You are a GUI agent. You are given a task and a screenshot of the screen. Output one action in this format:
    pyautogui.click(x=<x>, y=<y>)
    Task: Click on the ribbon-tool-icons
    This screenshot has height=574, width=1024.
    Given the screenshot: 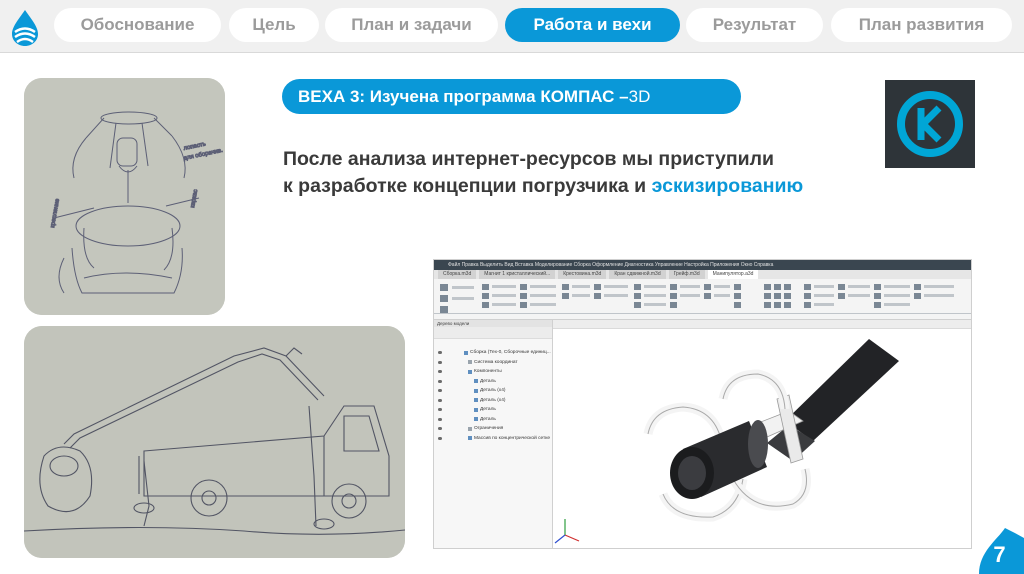 What is the action you would take?
    pyautogui.click(x=702, y=299)
    